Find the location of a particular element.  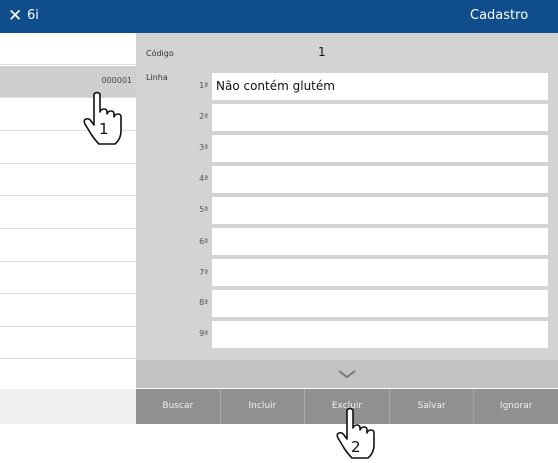

app-label: 6i is located at coordinates (33, 15).